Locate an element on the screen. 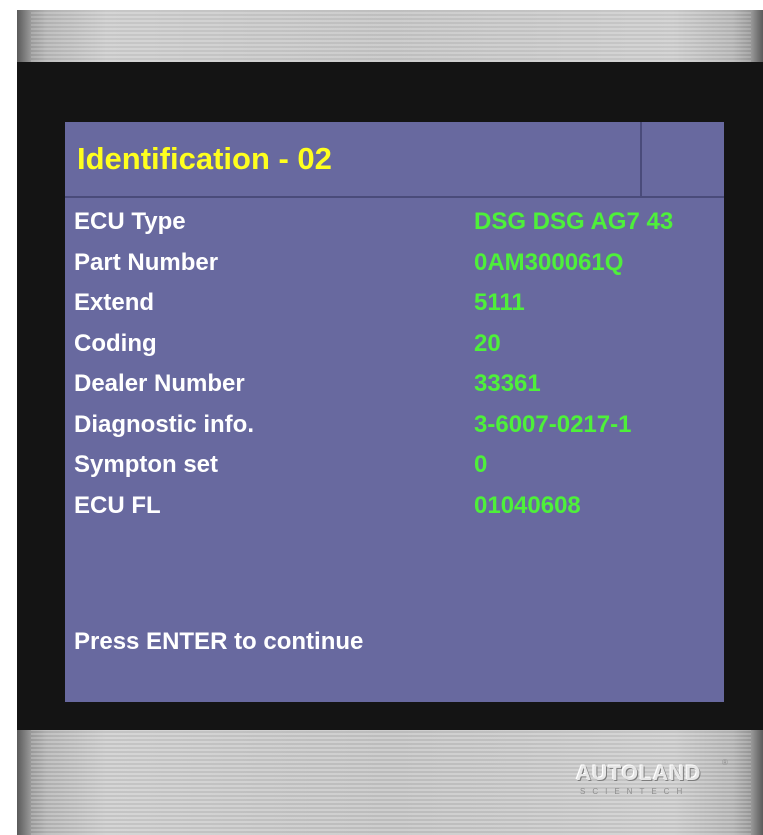  row-value: 20 is located at coordinates (487, 343).